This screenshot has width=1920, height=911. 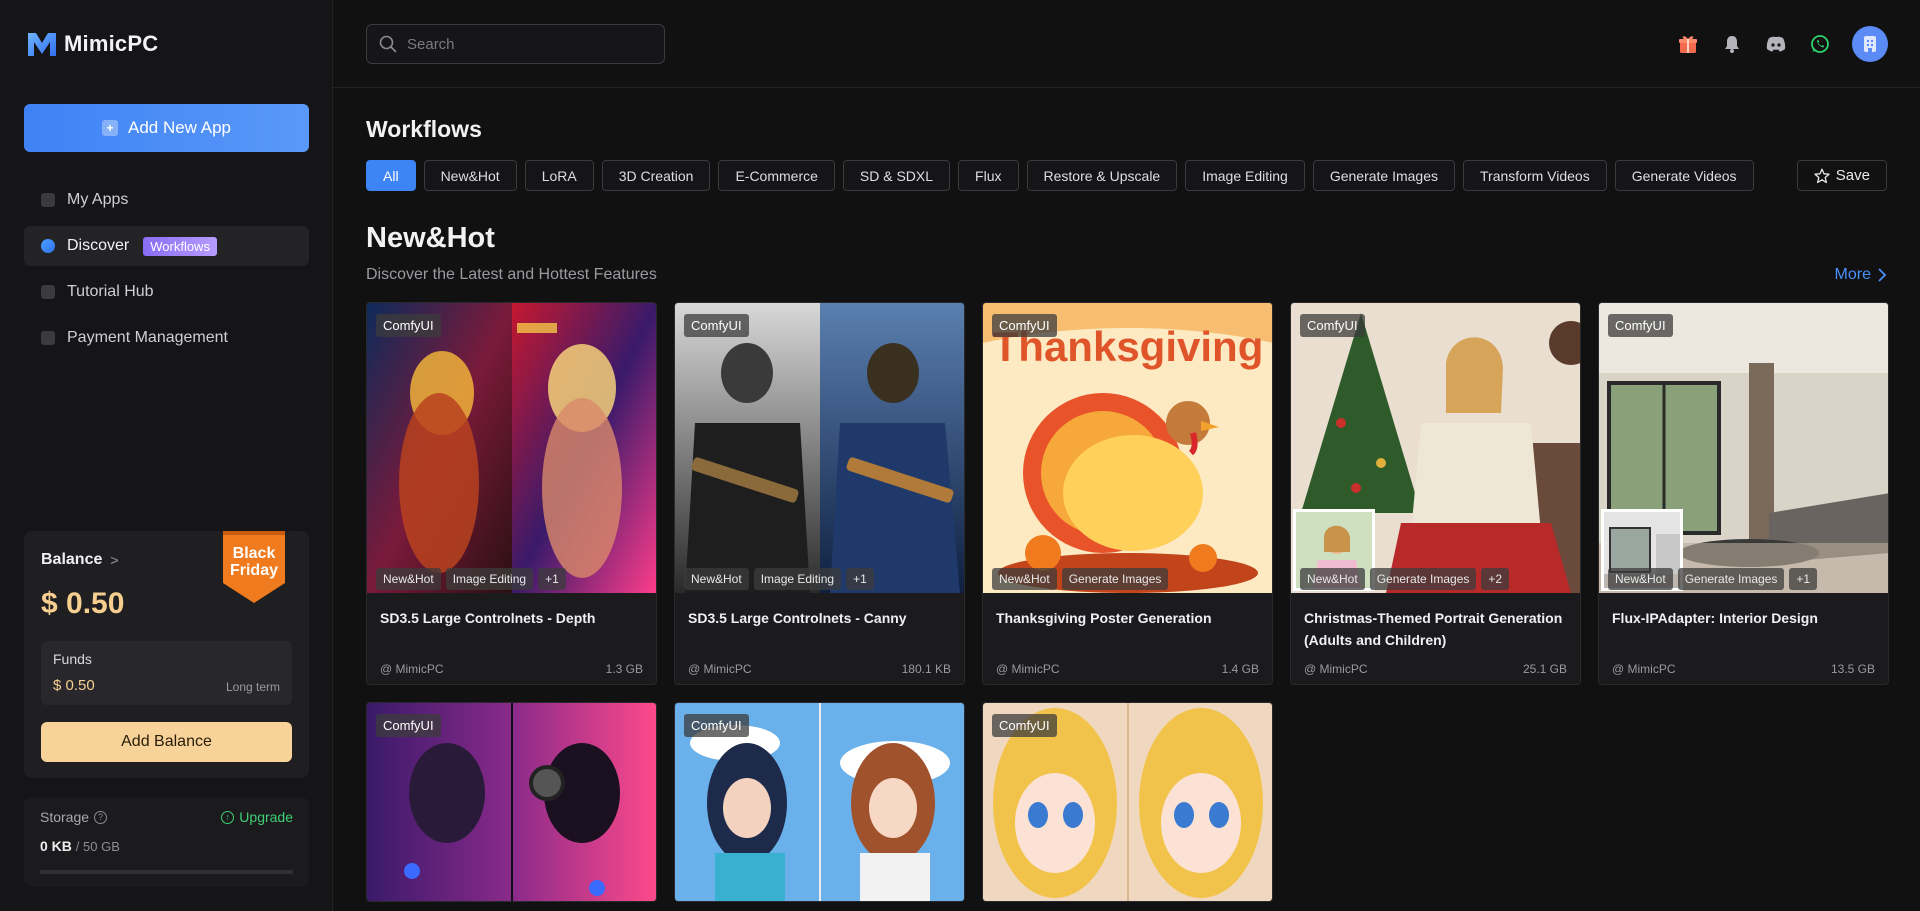 I want to click on funds-label: Funds, so click(x=72, y=659).